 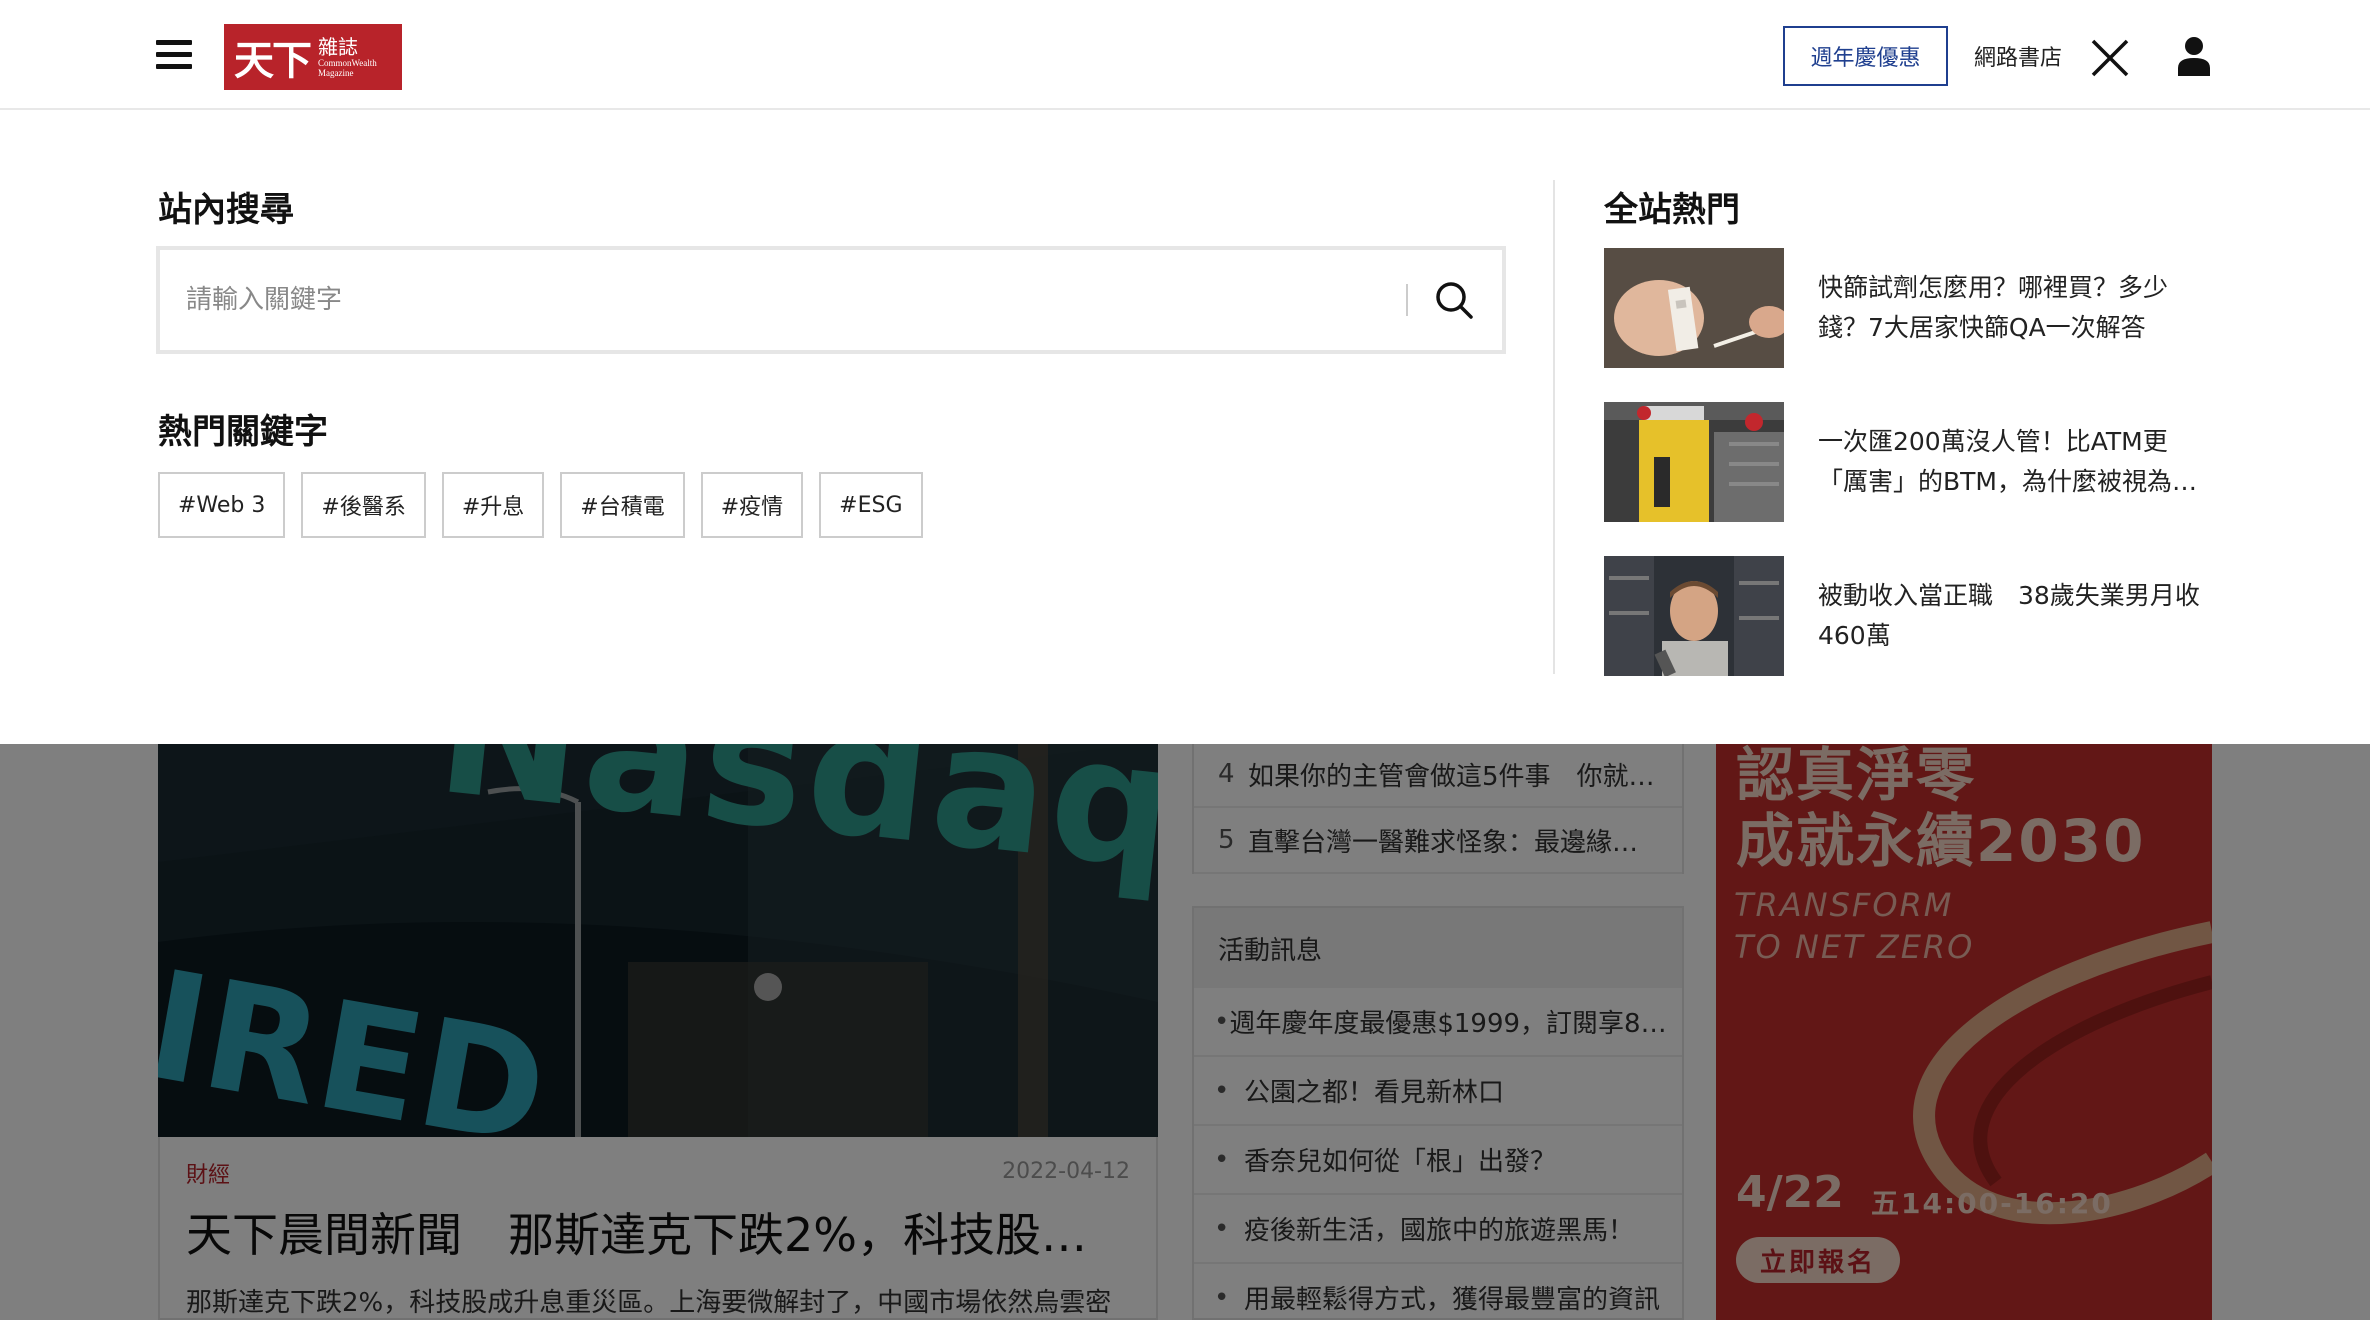 I want to click on rapid-test-thumbnail-icon, so click(x=1694, y=308).